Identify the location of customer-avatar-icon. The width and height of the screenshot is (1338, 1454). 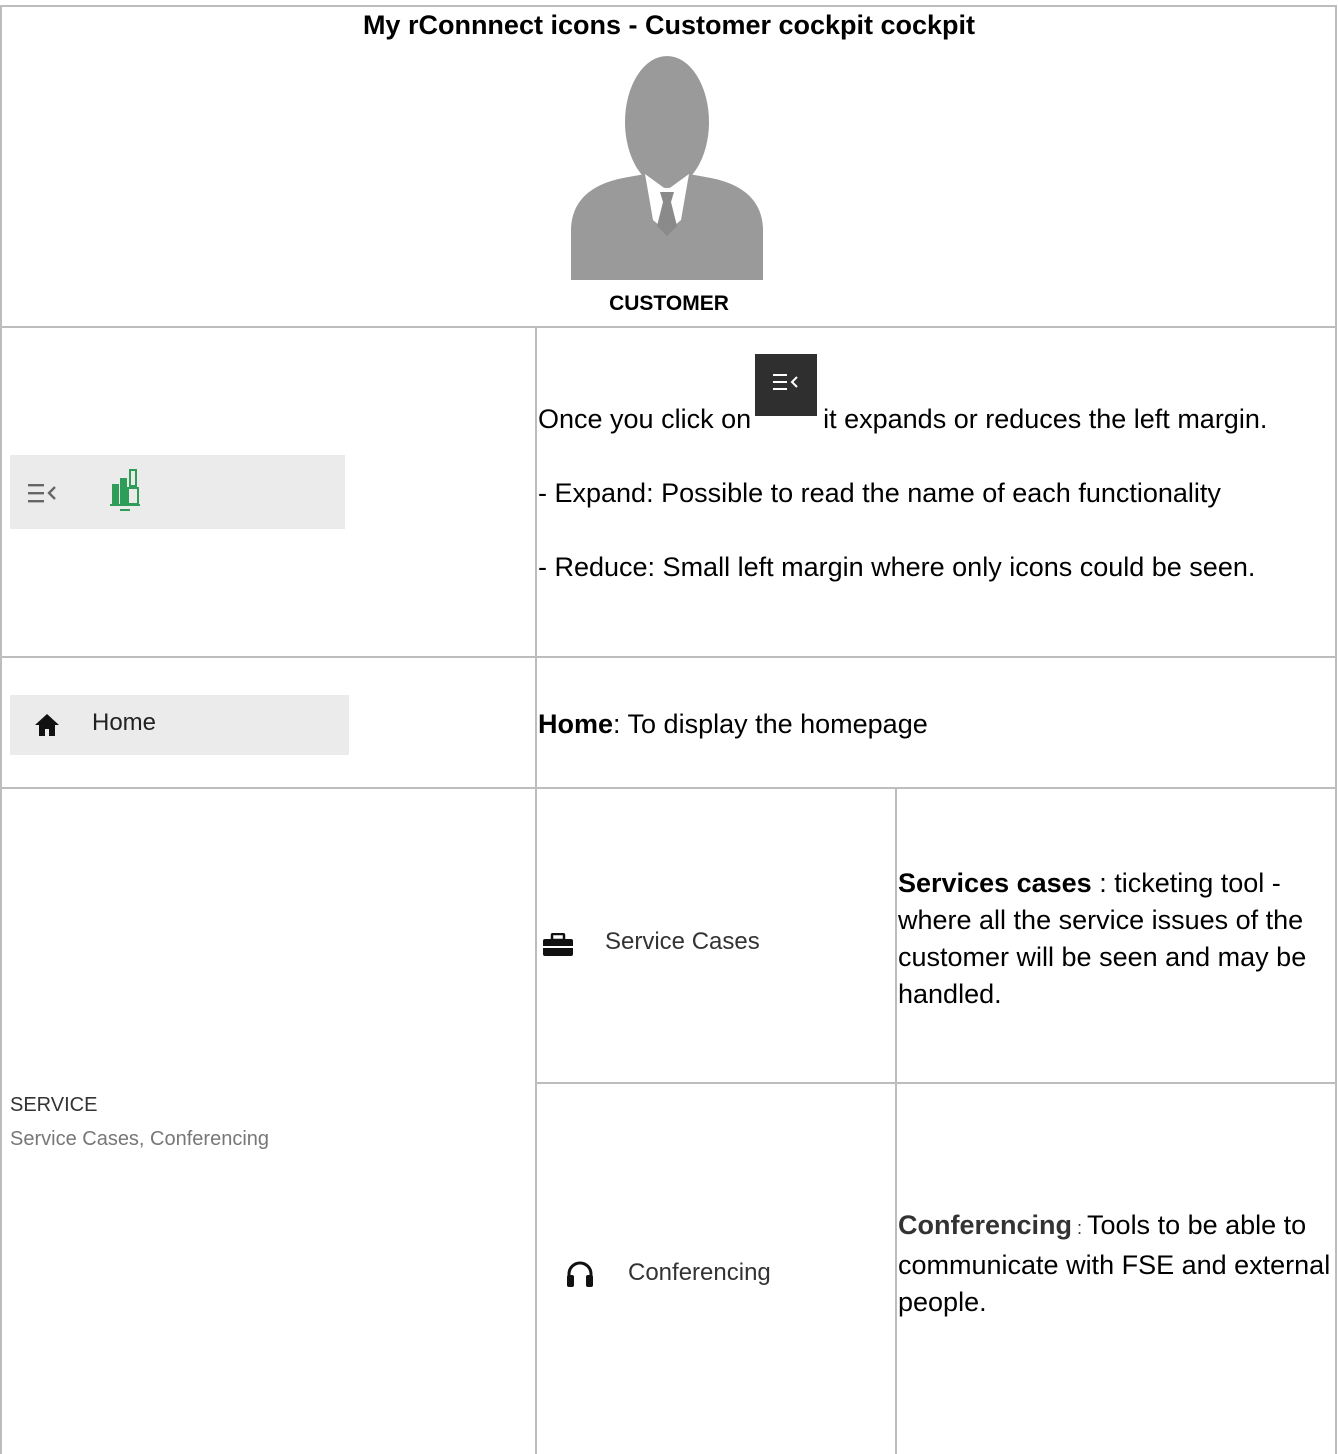
(667, 168).